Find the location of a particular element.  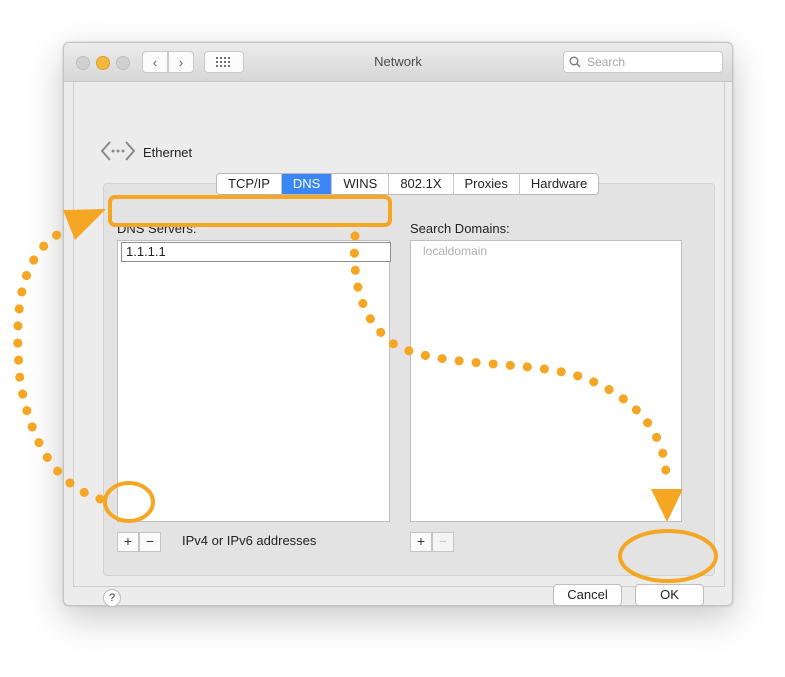

ethernet-icon is located at coordinates (118, 151).